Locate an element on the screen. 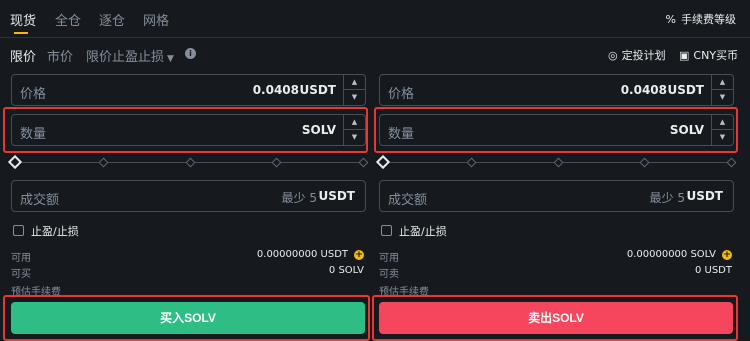 The width and height of the screenshot is (750, 341). sell-available-value: 0.00000000 SOLV is located at coordinates (671, 254).